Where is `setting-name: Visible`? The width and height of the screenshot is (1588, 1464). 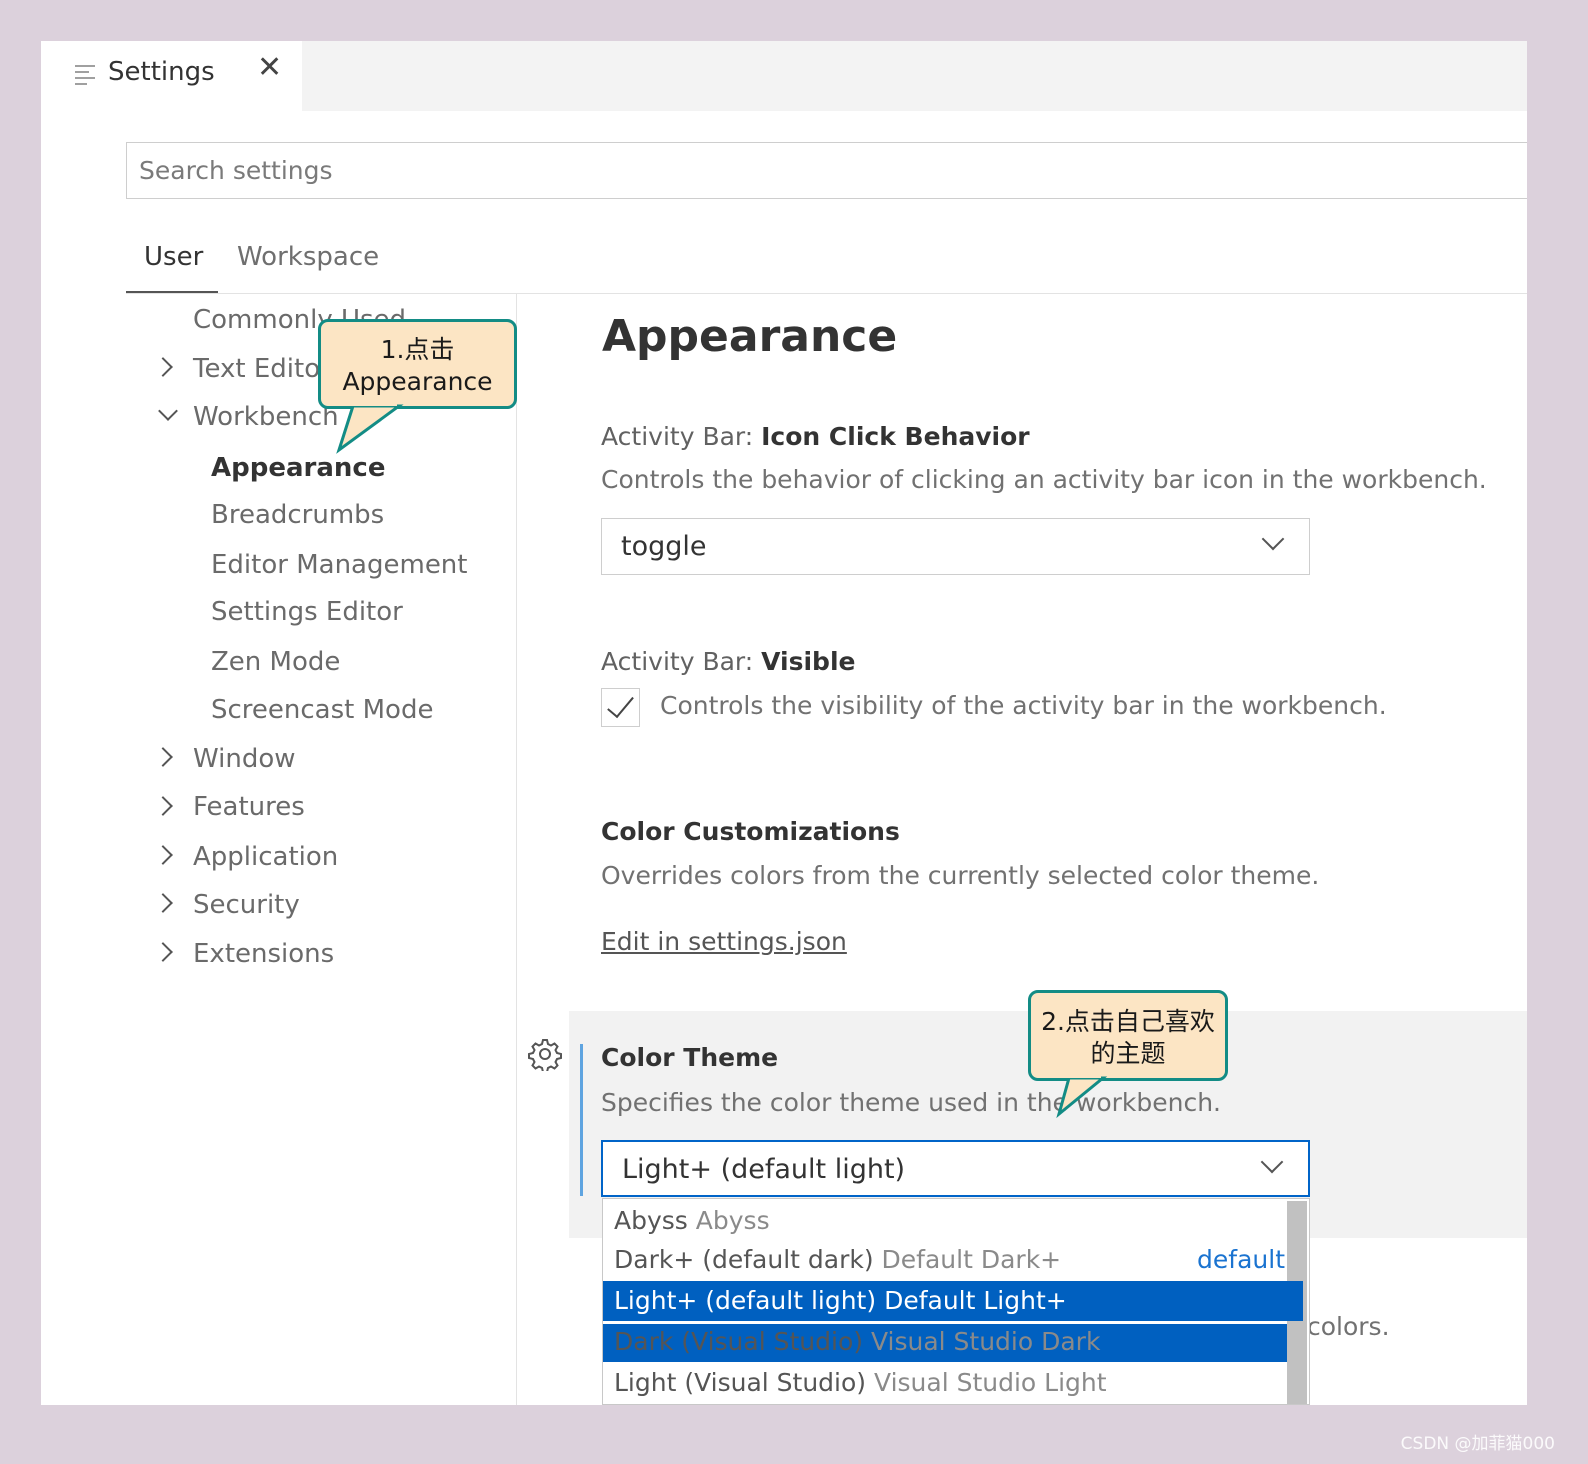 setting-name: Visible is located at coordinates (808, 661).